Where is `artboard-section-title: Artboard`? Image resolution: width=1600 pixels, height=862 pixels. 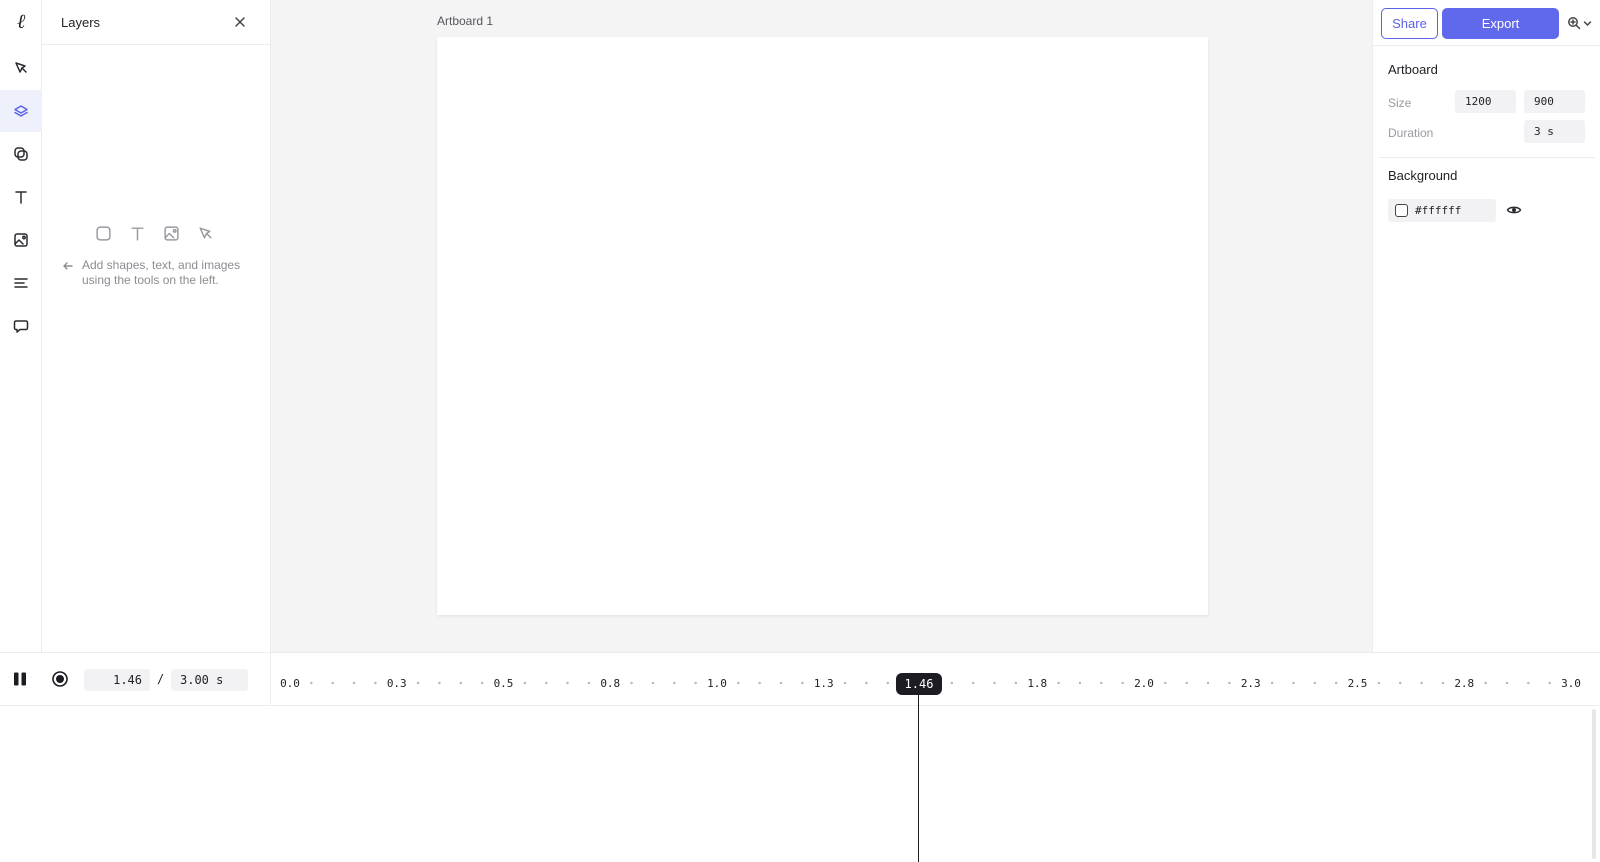 artboard-section-title: Artboard is located at coordinates (1413, 69).